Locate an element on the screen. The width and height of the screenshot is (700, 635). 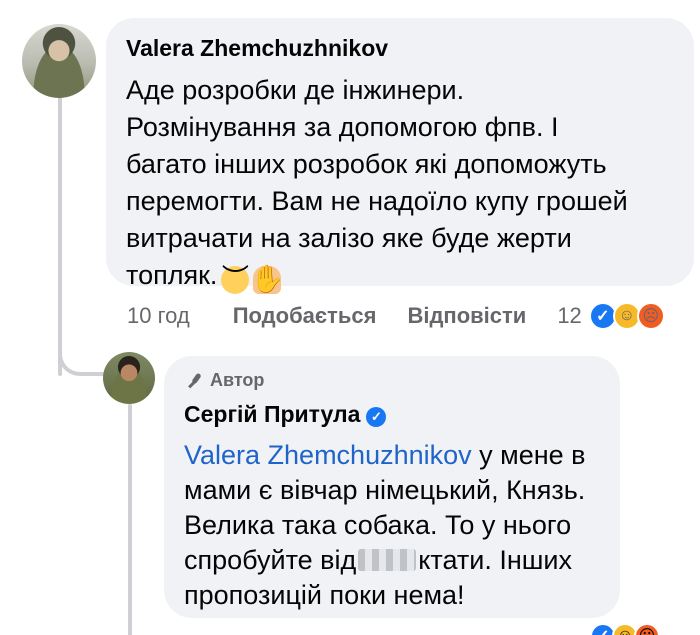
reply-thread-connector is located at coordinates (130, 519).